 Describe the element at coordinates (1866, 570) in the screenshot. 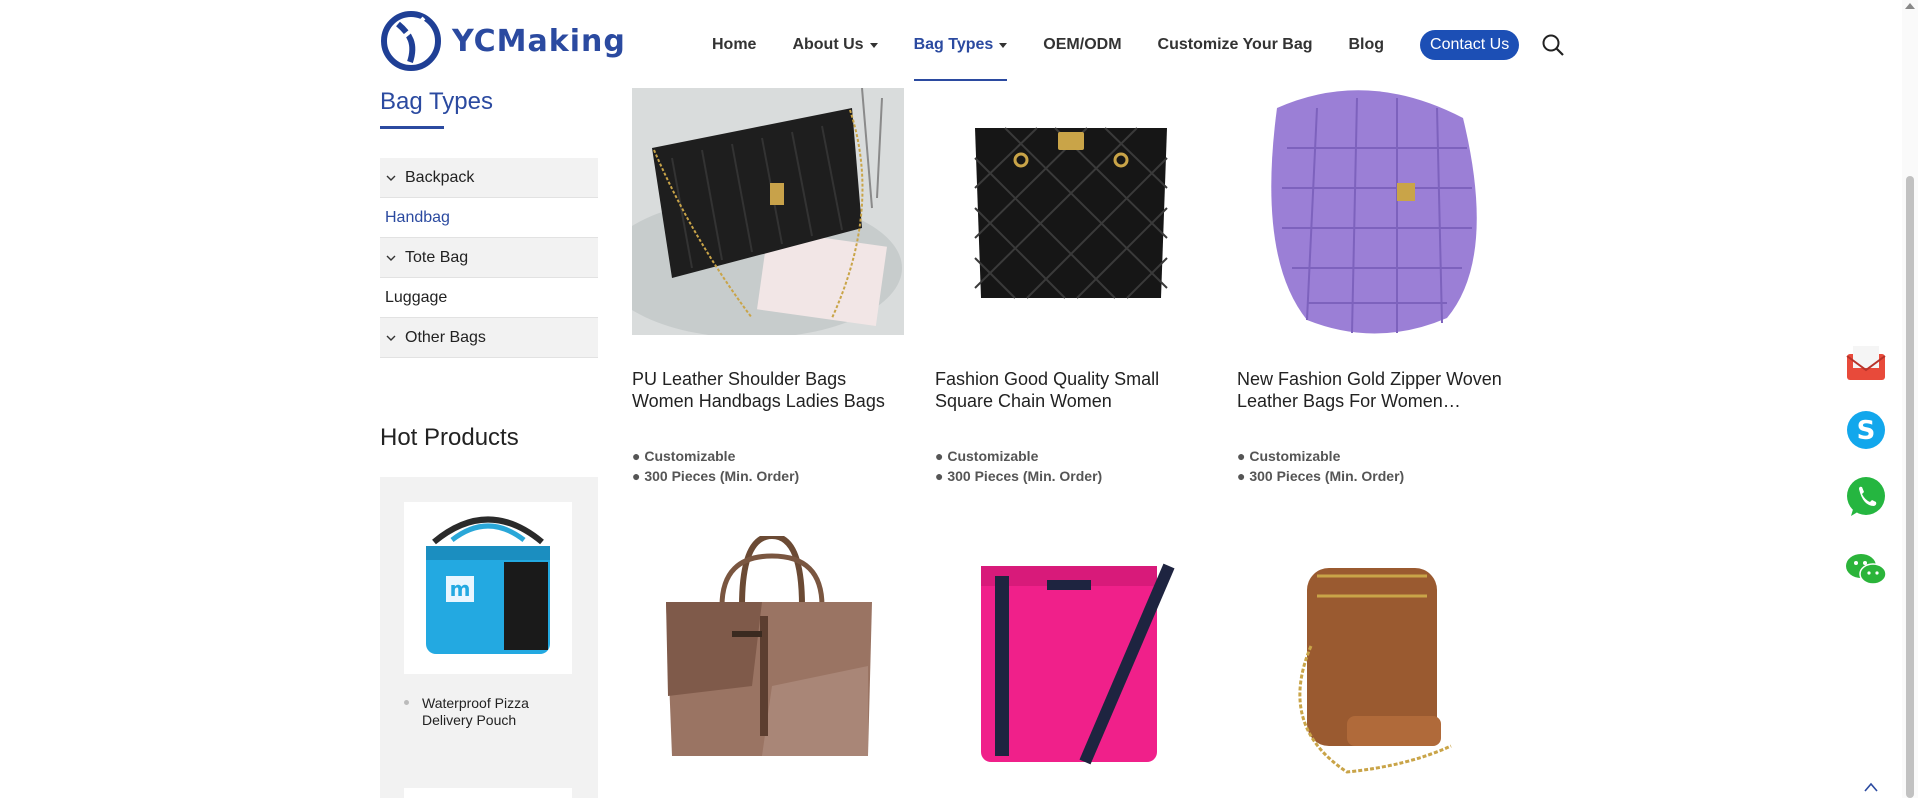

I see `wechat-icon` at that location.